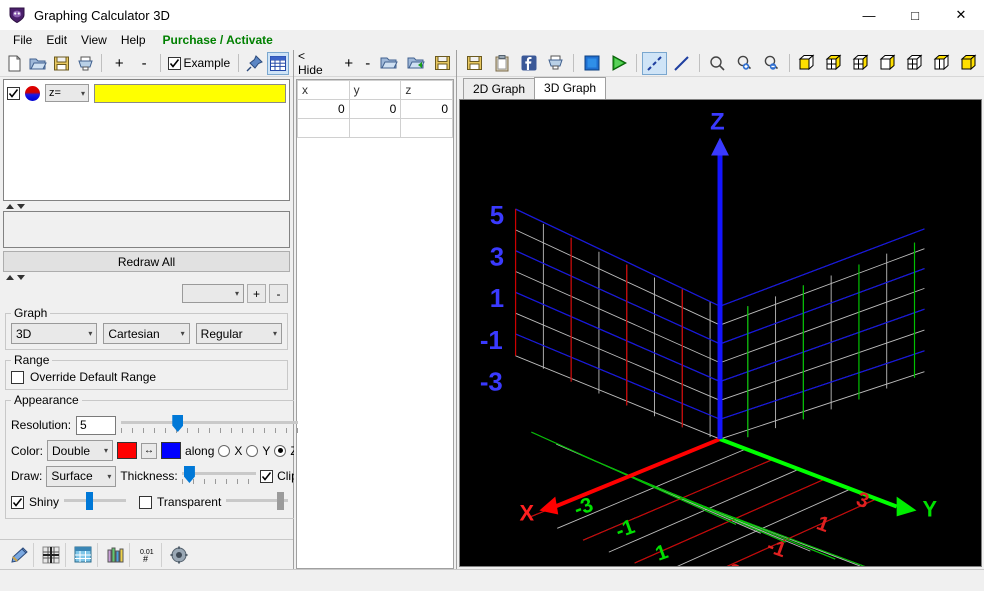  Describe the element at coordinates (62, 63) in the screenshot. I see `save-icon` at that location.